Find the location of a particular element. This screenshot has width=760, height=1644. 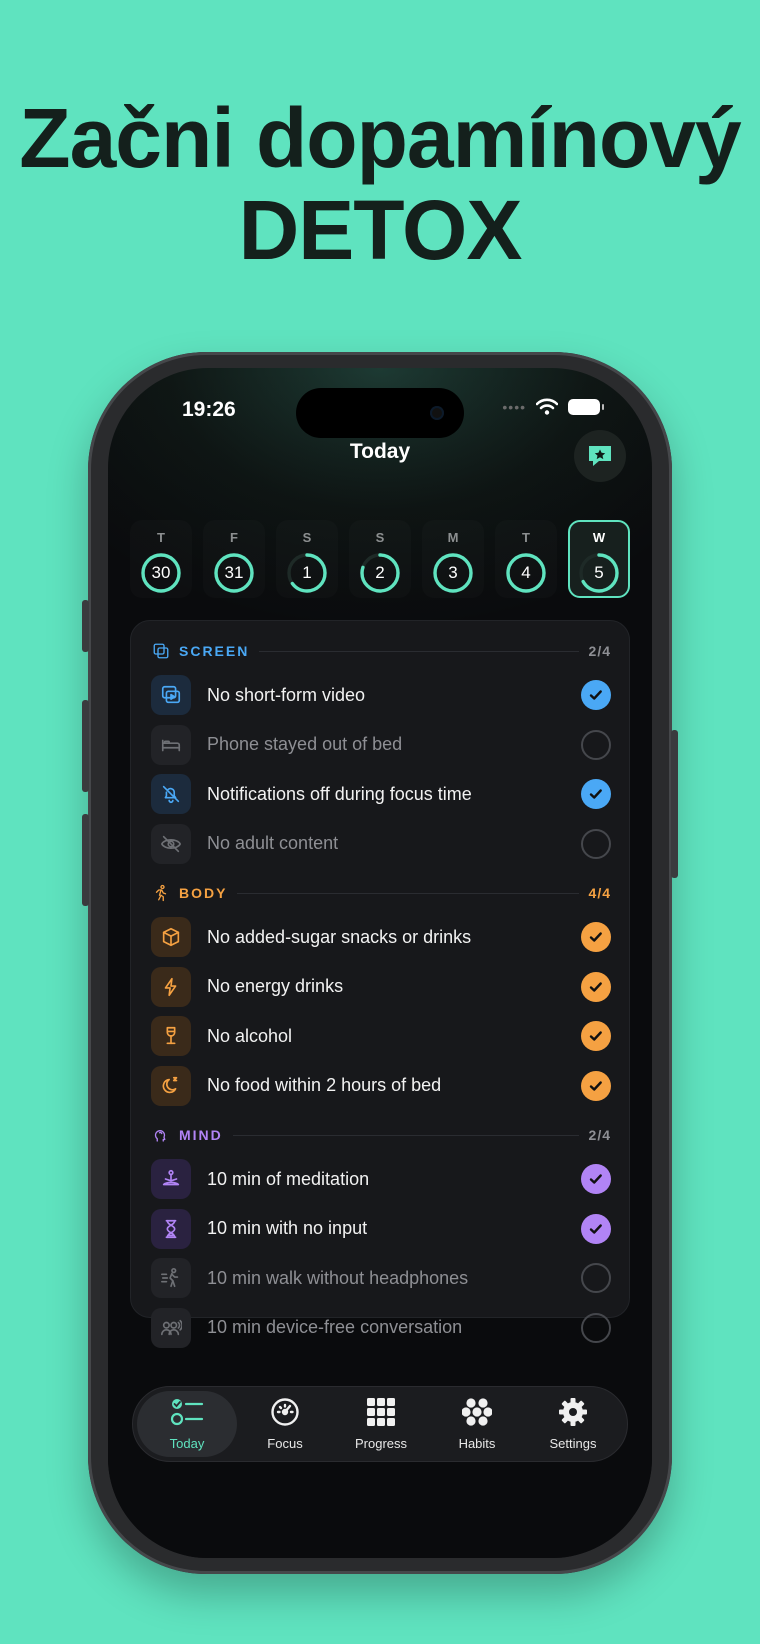

section-count: 4/4 is located at coordinates (599, 893).